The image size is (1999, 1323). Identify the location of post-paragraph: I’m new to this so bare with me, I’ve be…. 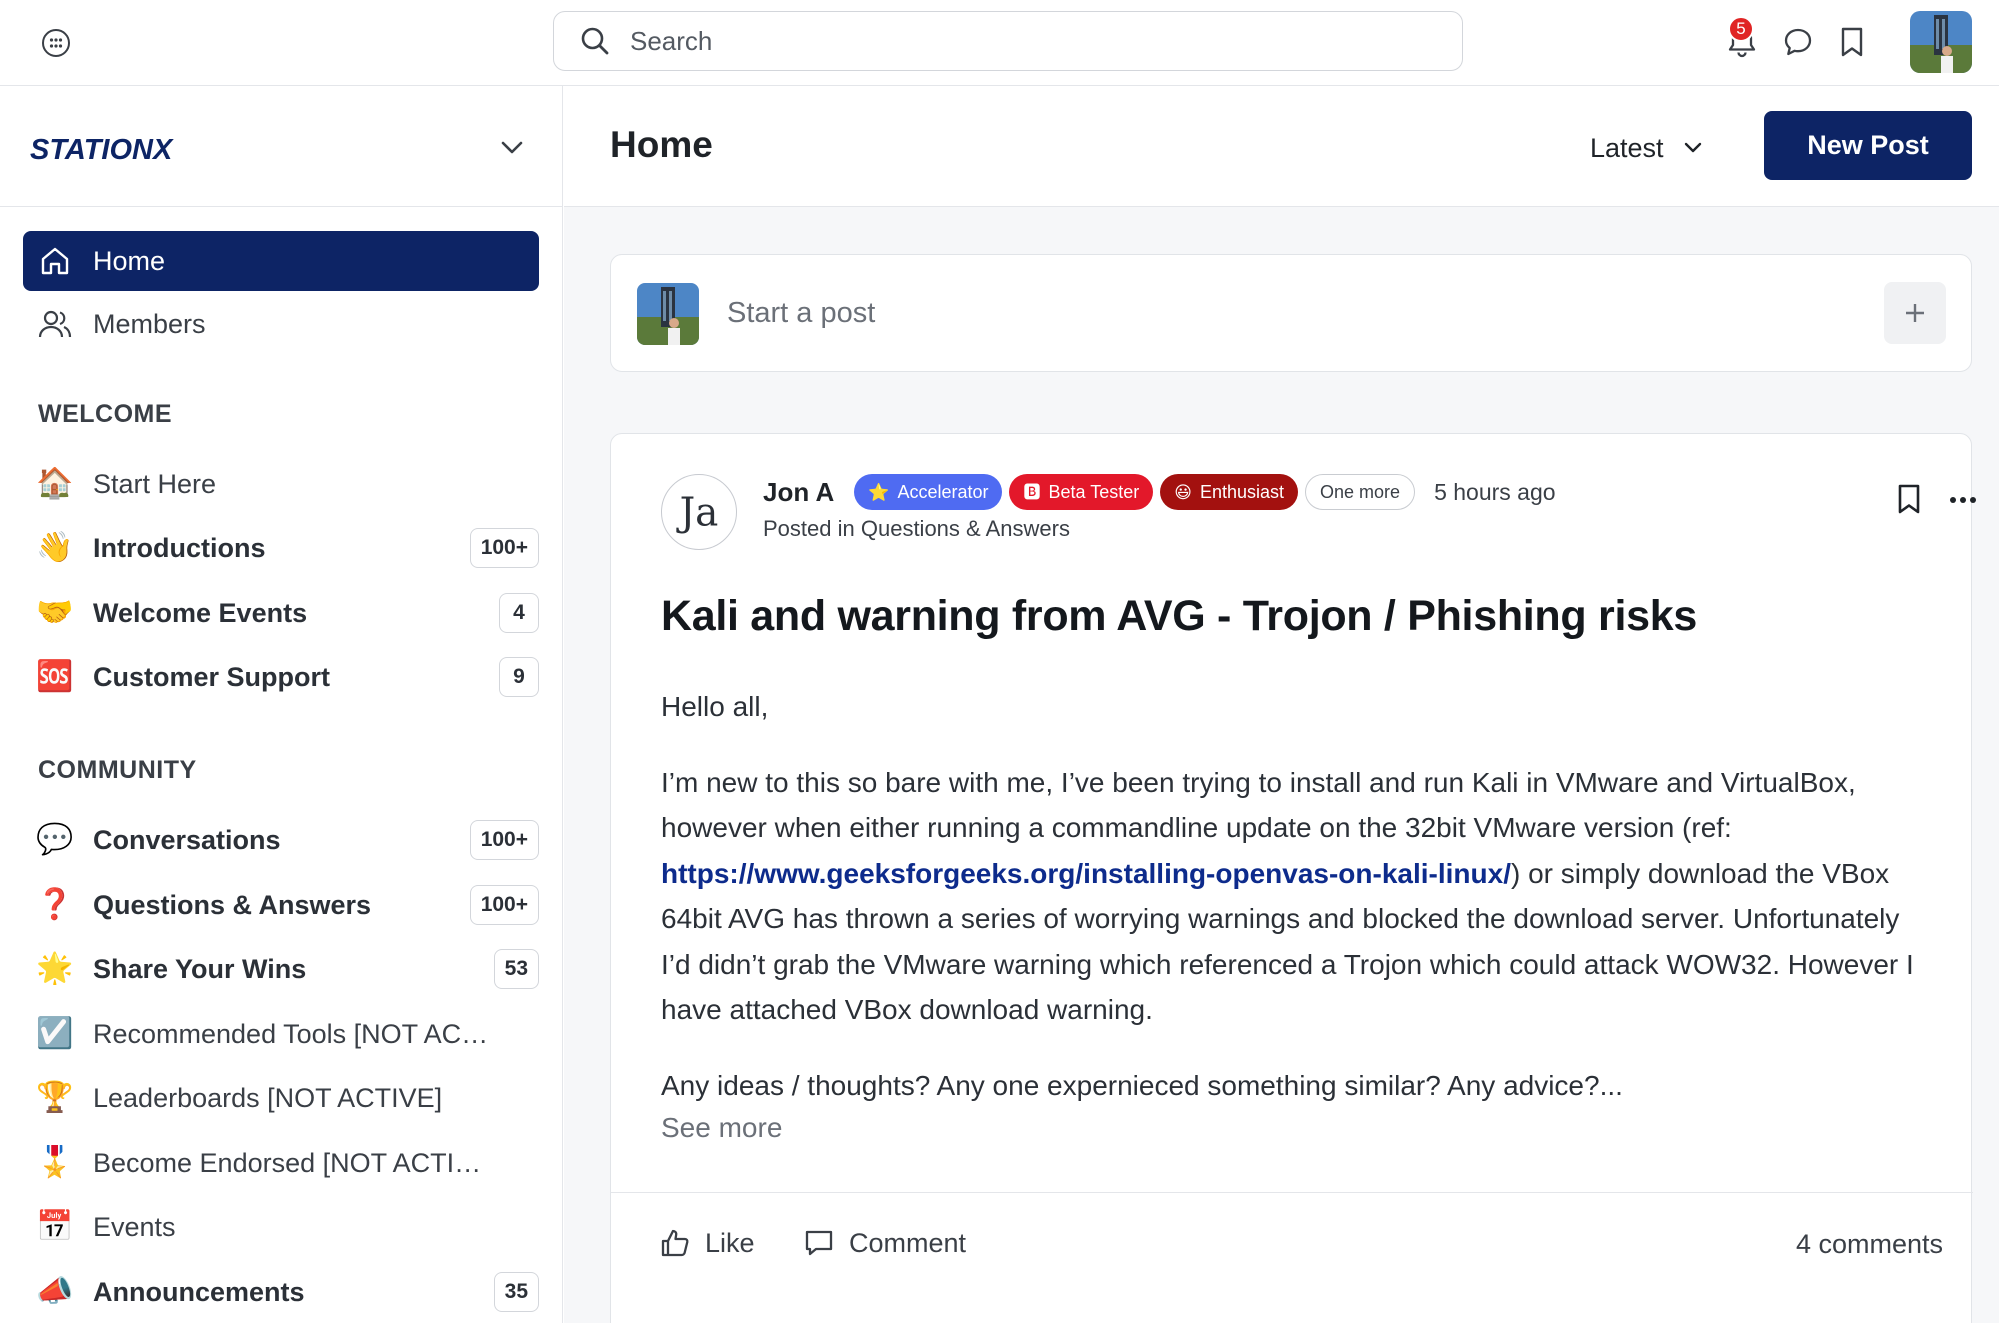
(1291, 896).